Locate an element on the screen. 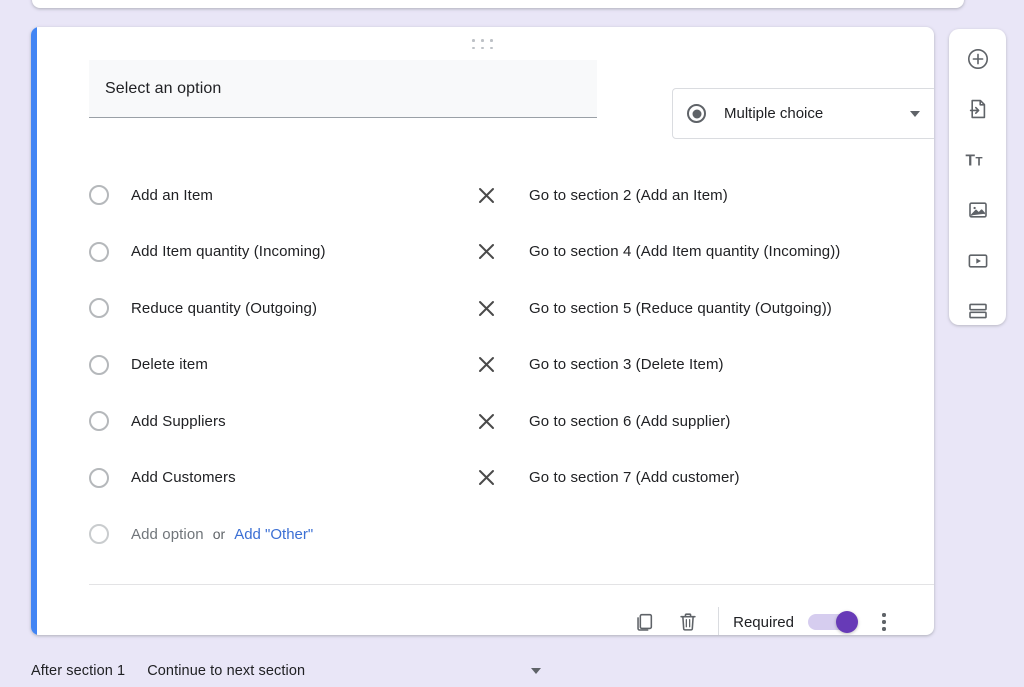  after-section-label: After section 1 is located at coordinates (78, 671).